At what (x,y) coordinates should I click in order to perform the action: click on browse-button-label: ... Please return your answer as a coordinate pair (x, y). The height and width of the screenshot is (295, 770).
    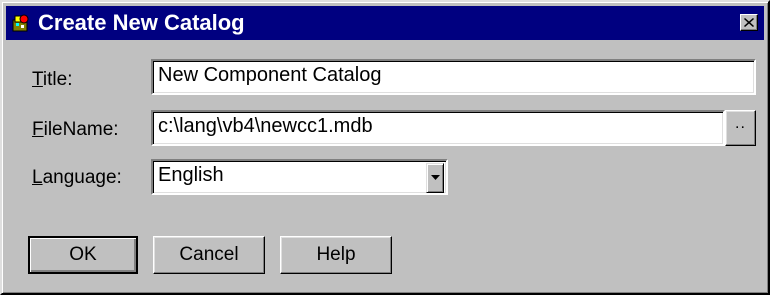
    Looking at the image, I should click on (740, 123).